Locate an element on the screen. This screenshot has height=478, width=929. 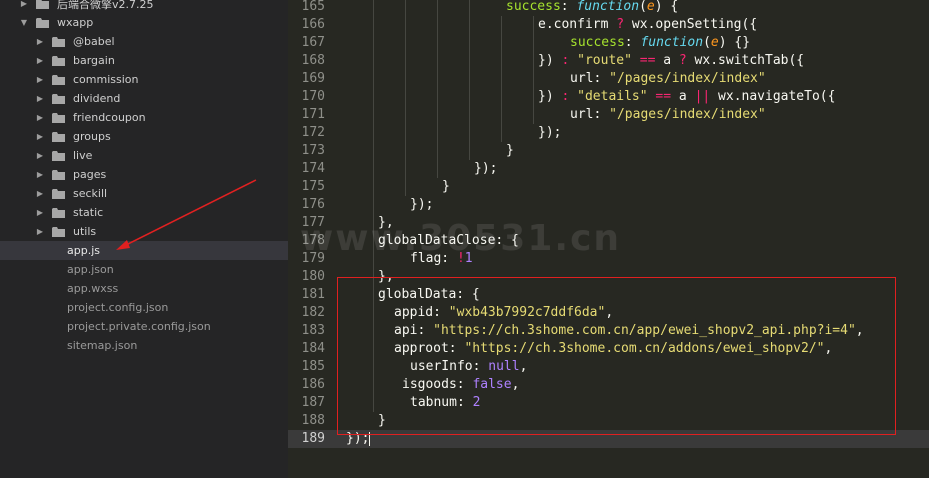
tree-item-label: wxapp is located at coordinates (75, 22).